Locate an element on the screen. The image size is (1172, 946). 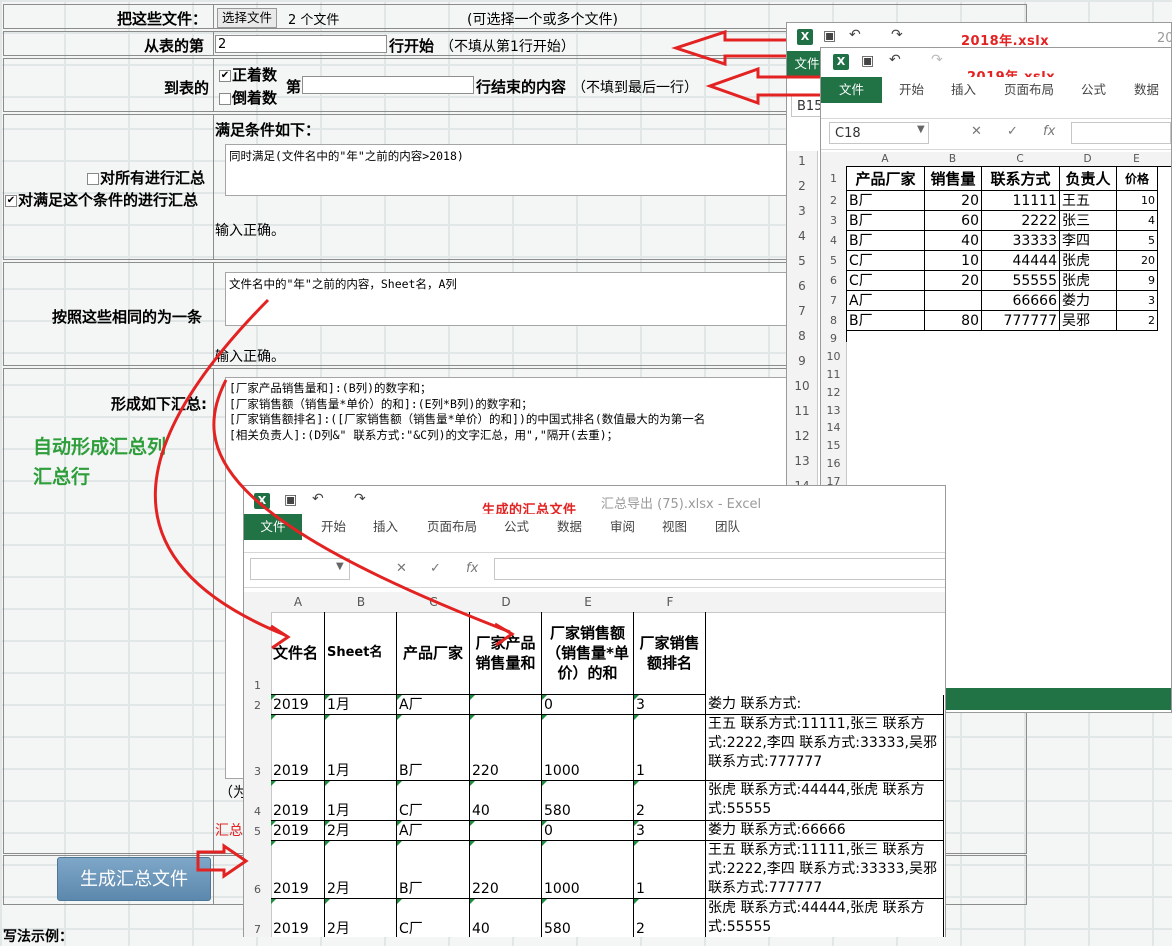
curve-arrow-group is located at coordinates (219, 467).